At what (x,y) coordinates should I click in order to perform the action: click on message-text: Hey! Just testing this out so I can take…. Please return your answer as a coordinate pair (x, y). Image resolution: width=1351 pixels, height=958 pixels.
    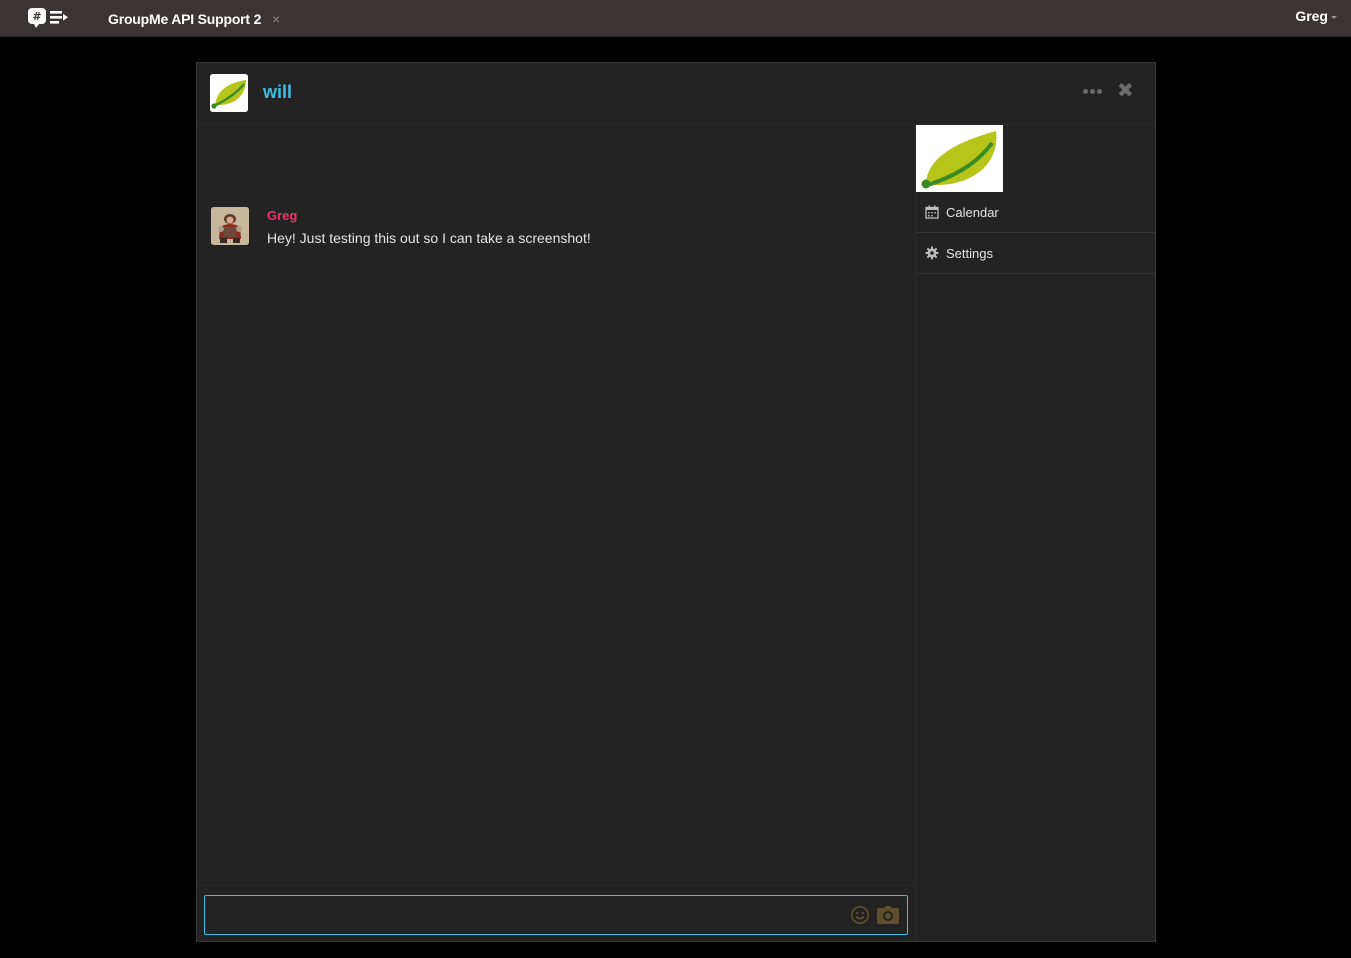
    Looking at the image, I should click on (429, 238).